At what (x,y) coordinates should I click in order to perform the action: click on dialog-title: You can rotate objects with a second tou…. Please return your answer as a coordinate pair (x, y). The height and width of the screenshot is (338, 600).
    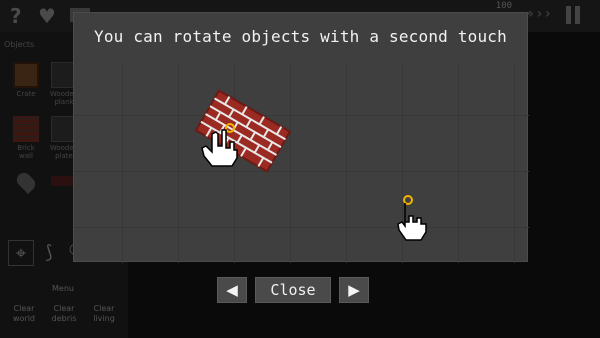
    Looking at the image, I should click on (300, 36).